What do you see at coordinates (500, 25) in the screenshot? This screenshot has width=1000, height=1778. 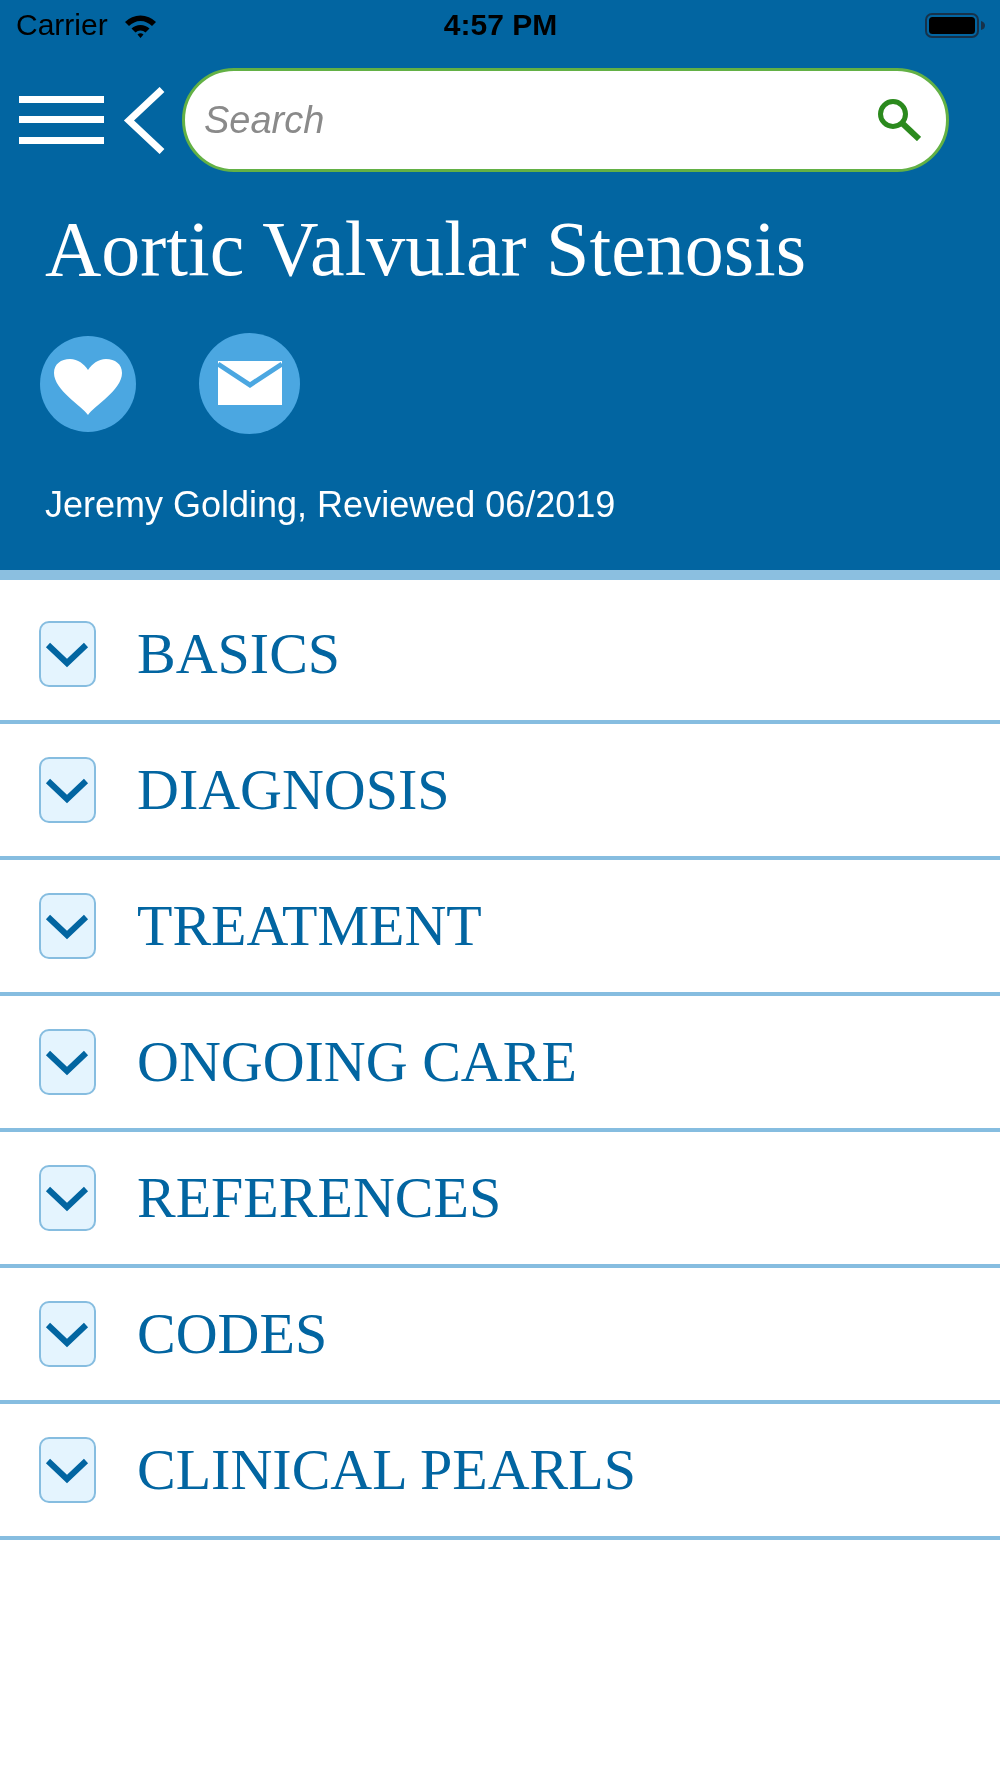 I see `status-time: 4:57 PM` at bounding box center [500, 25].